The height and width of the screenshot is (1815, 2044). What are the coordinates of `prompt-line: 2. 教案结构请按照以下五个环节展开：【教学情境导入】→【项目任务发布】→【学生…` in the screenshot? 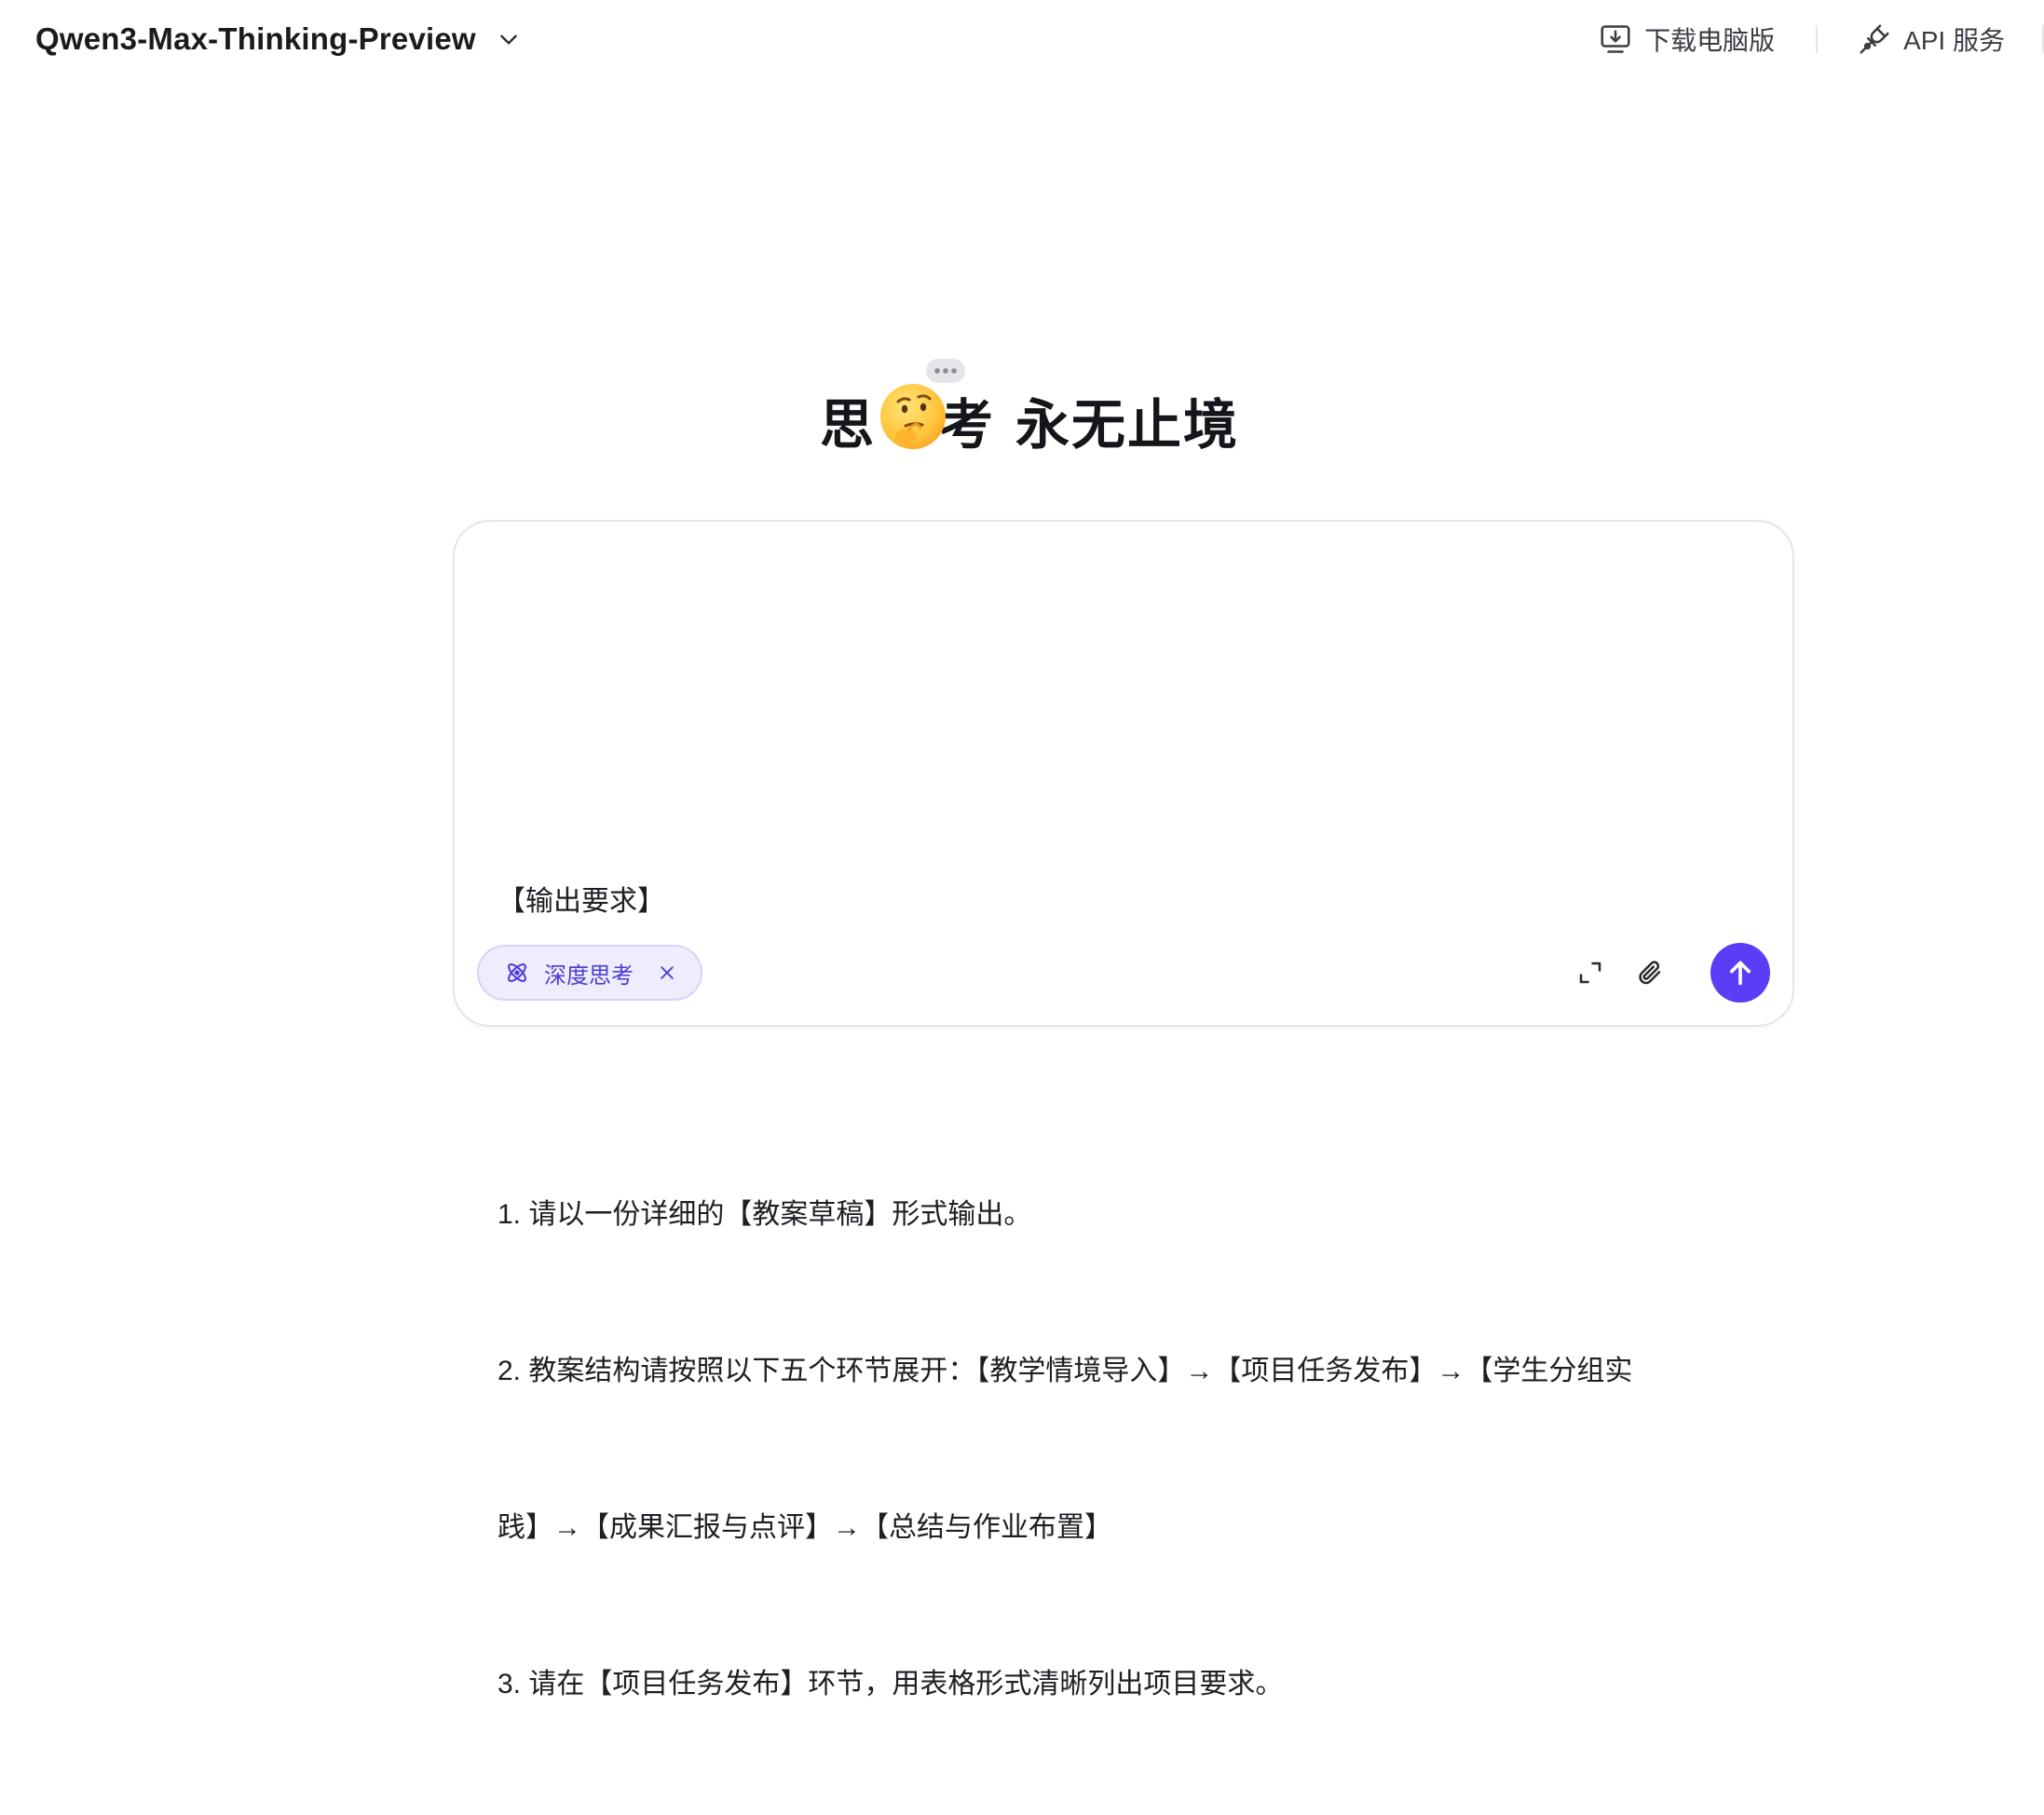 It's located at (1065, 1371).